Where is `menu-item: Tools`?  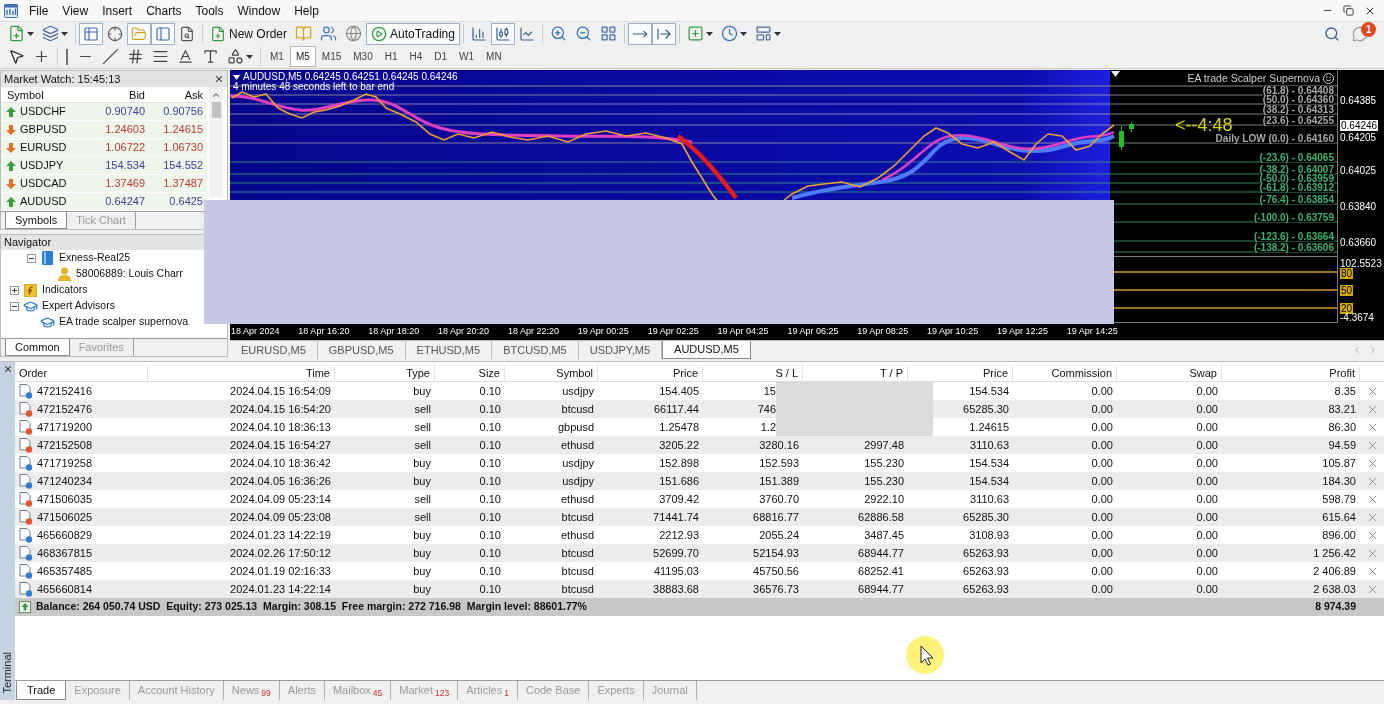
menu-item: Tools is located at coordinates (209, 10).